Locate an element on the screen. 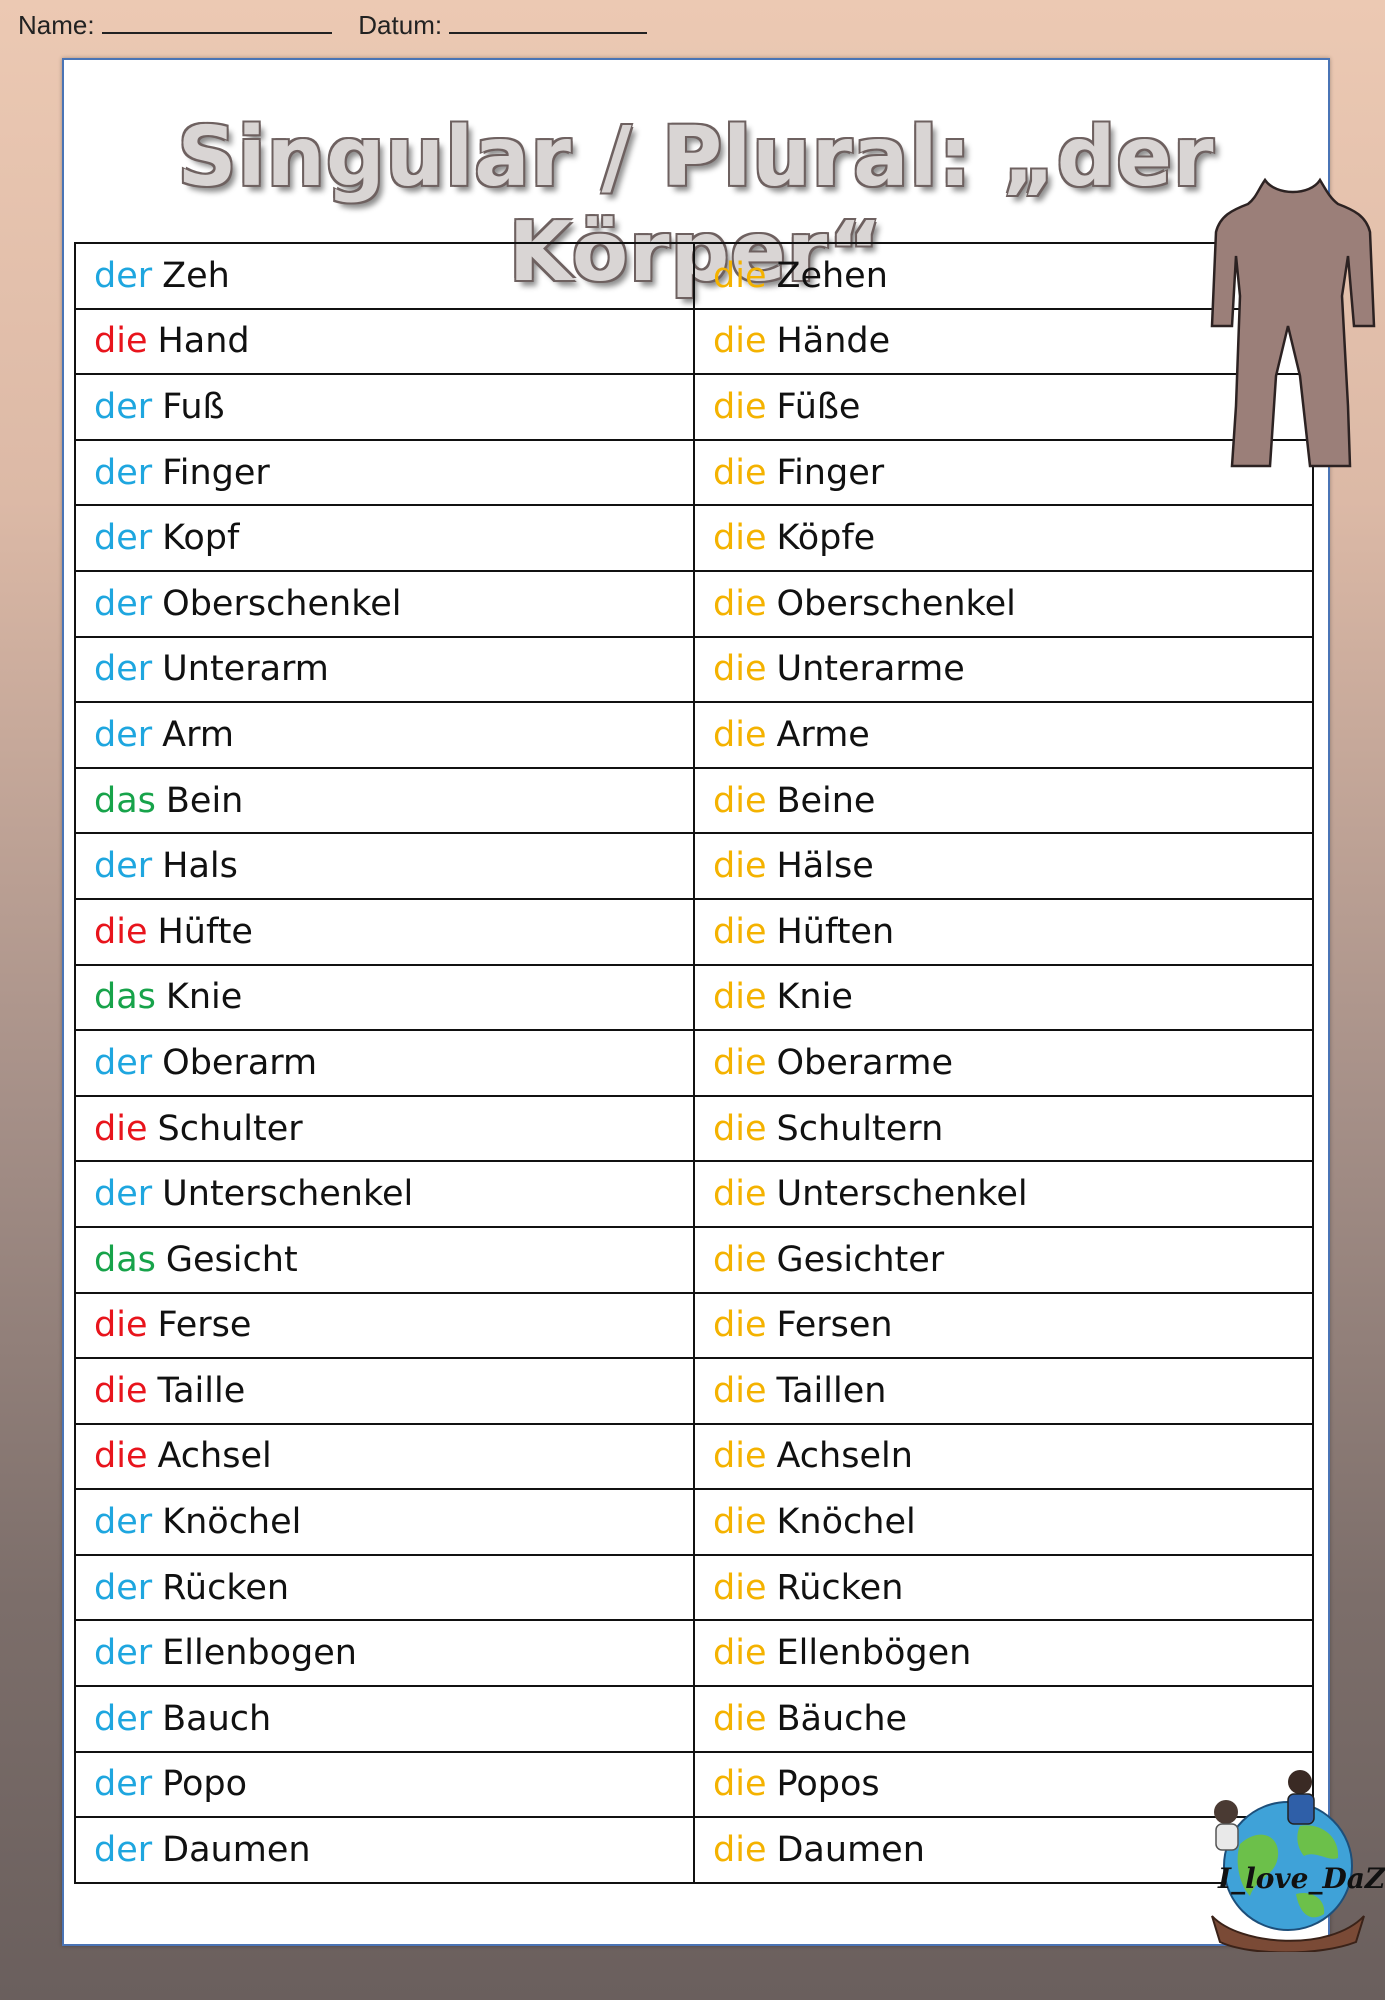  singular-cell: der Fuß is located at coordinates (384, 407).